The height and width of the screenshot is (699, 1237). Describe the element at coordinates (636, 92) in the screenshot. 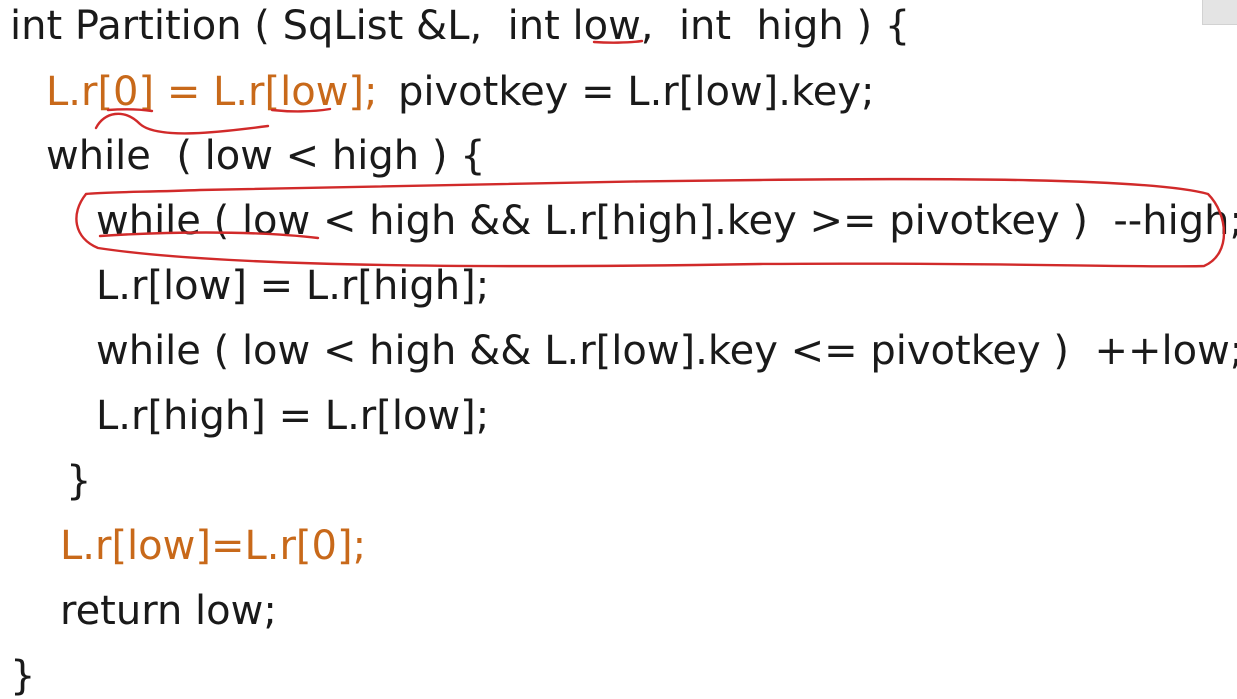

I see `pivotkey-statement: pivotkey = L.r[low].key;` at that location.